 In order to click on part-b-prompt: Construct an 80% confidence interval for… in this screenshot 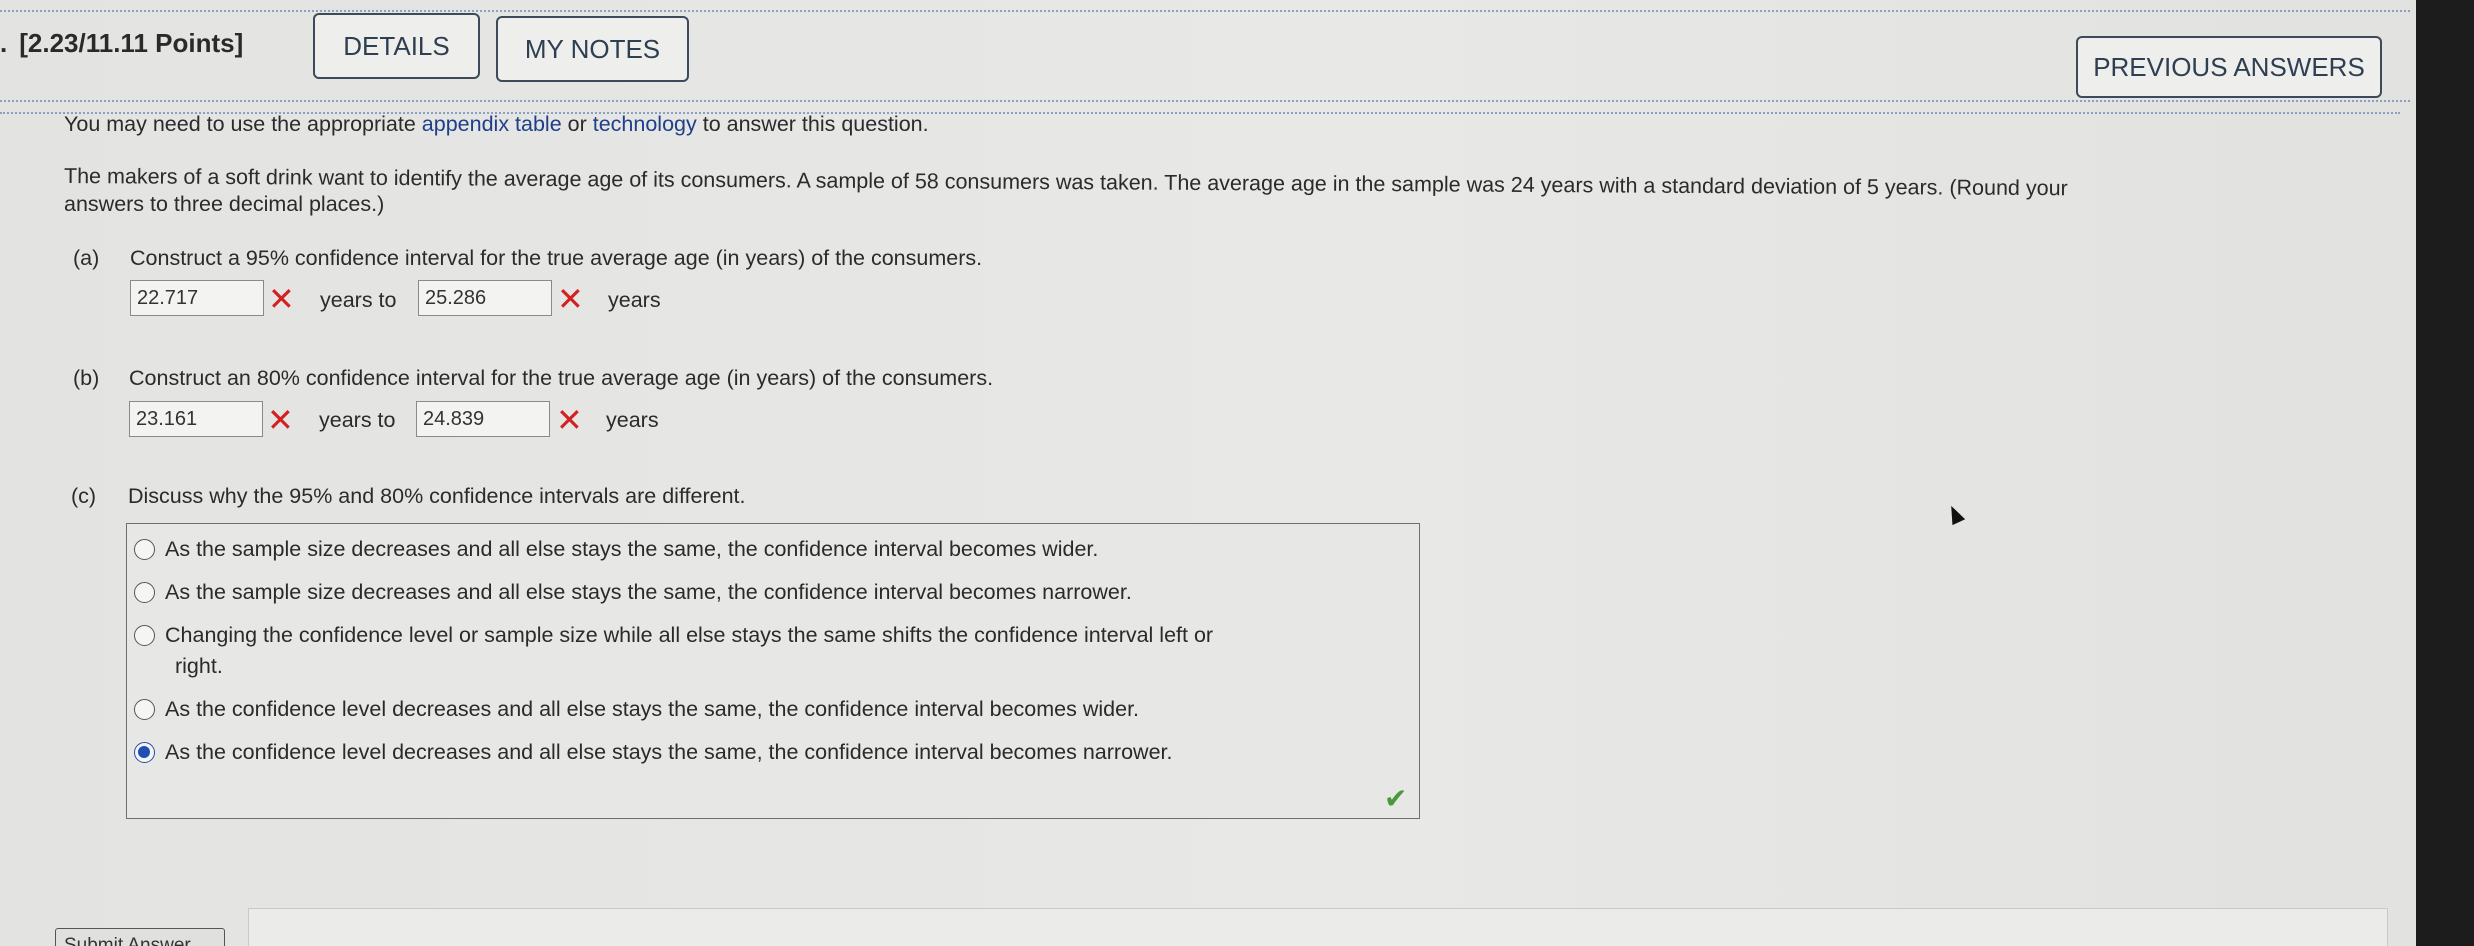, I will do `click(561, 378)`.